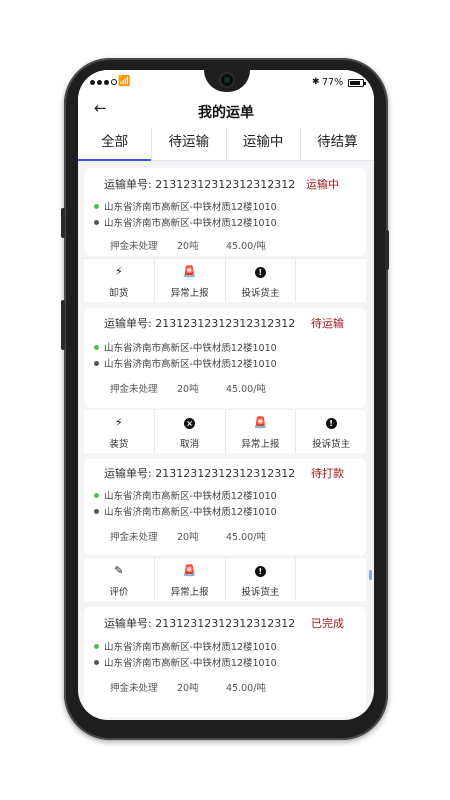 The width and height of the screenshot is (450, 800). I want to click on tab-bar: 全部 待运输 运输中 待结算, so click(226, 144).